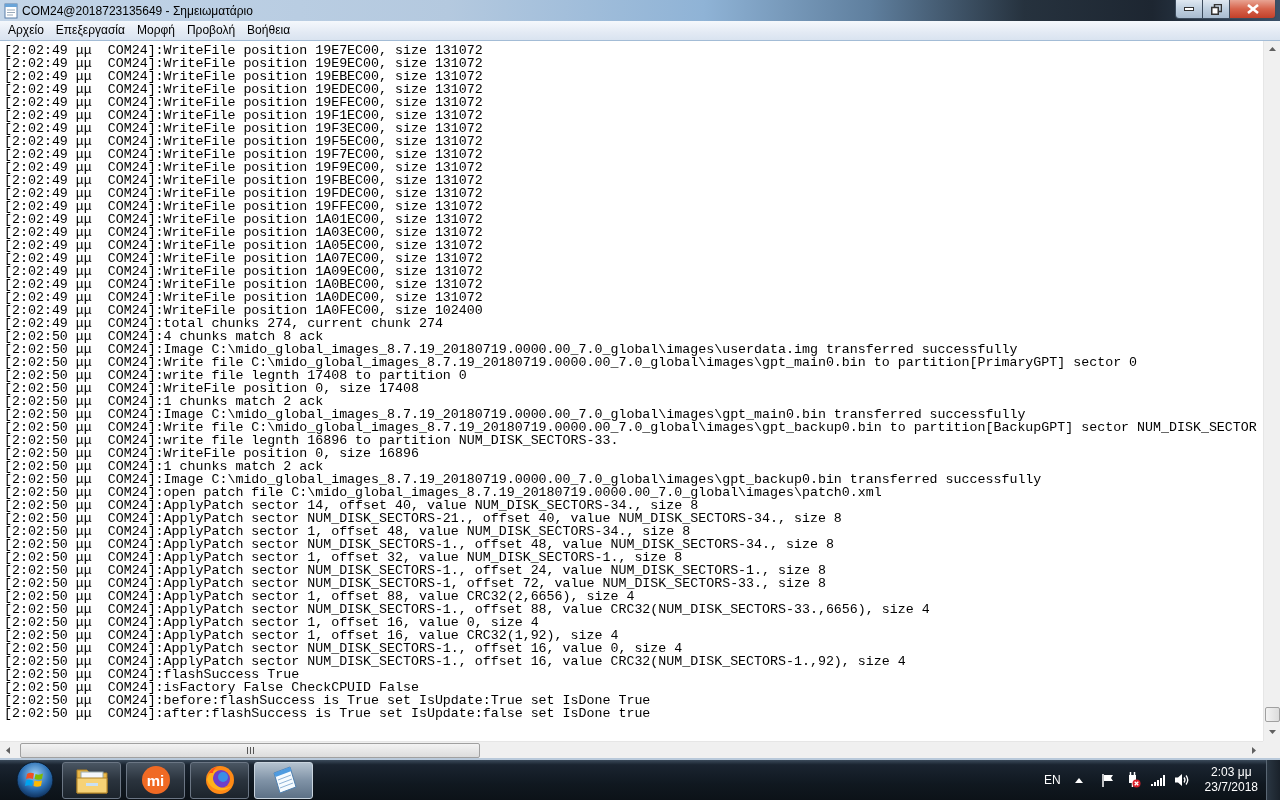  Describe the element at coordinates (243, 206) in the screenshot. I see `log-line: [2:02:49 μμ COM24]:WriteFile position 19FFEC00, size 131072` at that location.